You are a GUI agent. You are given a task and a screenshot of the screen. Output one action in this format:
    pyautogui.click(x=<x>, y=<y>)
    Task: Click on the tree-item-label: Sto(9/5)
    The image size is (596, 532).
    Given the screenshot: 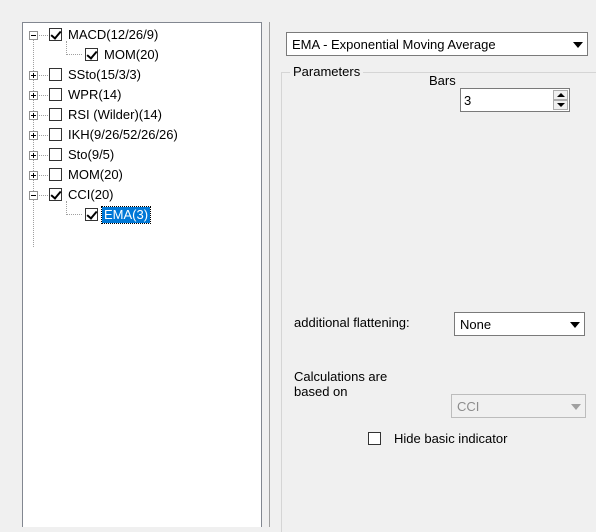 What is the action you would take?
    pyautogui.click(x=91, y=155)
    